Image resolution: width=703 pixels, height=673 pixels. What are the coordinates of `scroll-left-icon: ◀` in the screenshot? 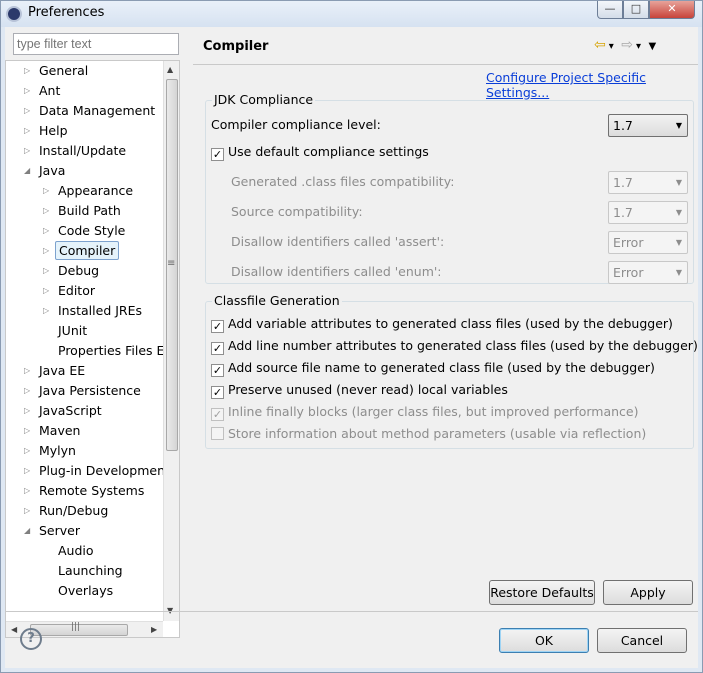 It's located at (14, 629).